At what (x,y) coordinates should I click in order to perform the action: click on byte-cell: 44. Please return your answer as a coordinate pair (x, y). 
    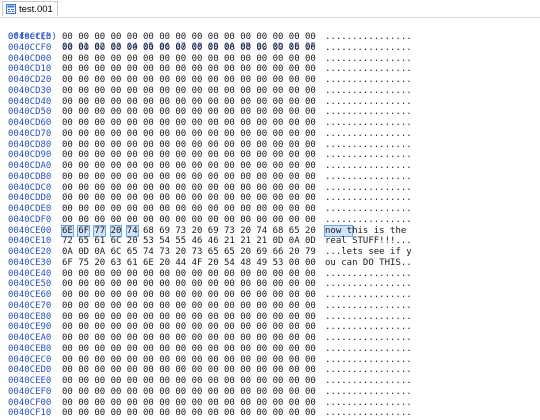
    Looking at the image, I should click on (180, 263).